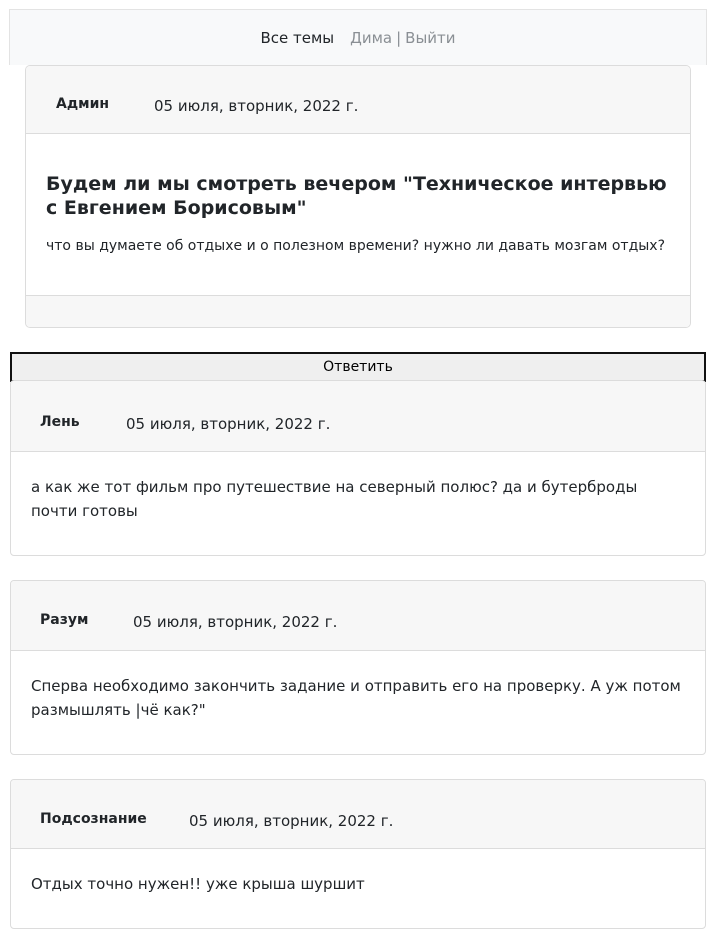  Describe the element at coordinates (358, 416) in the screenshot. I see `comment-header: Лень 05 июля, вторник, 2022 г.` at that location.